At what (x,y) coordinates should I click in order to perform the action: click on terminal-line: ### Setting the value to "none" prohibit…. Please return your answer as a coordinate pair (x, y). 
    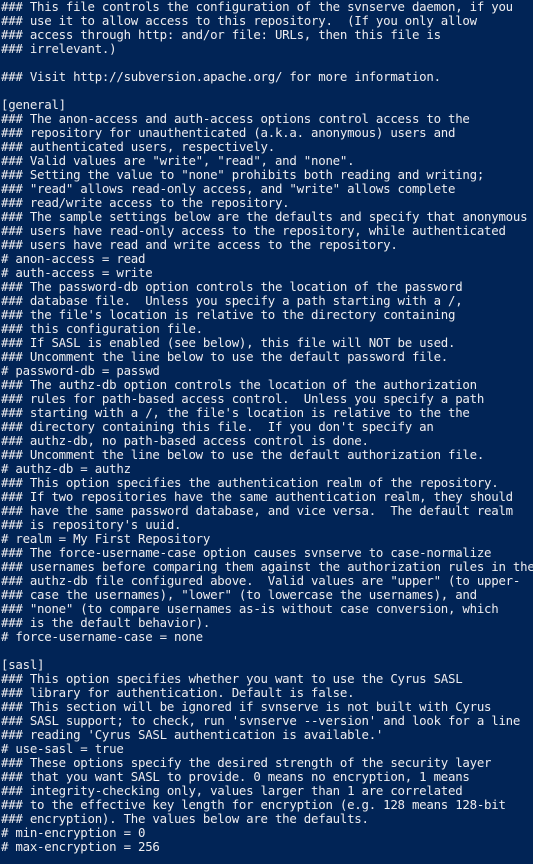
    Looking at the image, I should click on (243, 174).